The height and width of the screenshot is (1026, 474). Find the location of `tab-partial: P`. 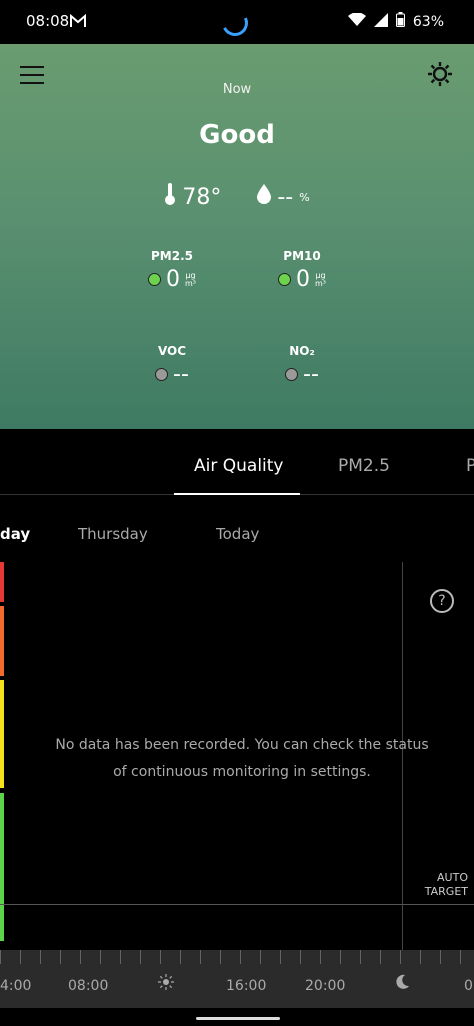

tab-partial: P is located at coordinates (470, 466).